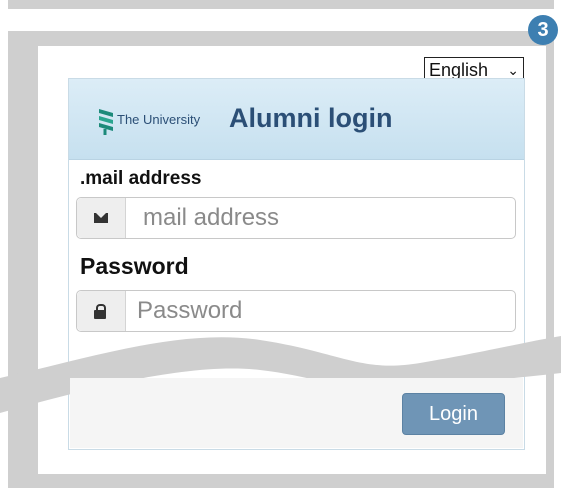 The width and height of the screenshot is (561, 488). What do you see at coordinates (296, 218) in the screenshot?
I see `email-field: mail address` at bounding box center [296, 218].